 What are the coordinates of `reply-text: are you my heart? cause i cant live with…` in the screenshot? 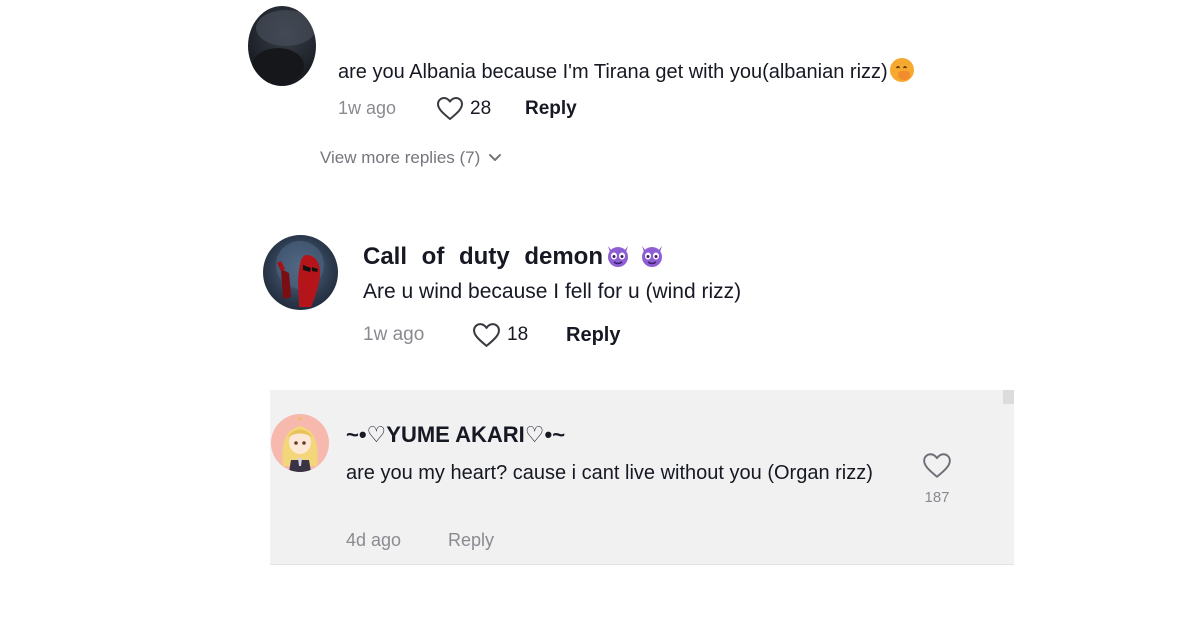 It's located at (609, 473).